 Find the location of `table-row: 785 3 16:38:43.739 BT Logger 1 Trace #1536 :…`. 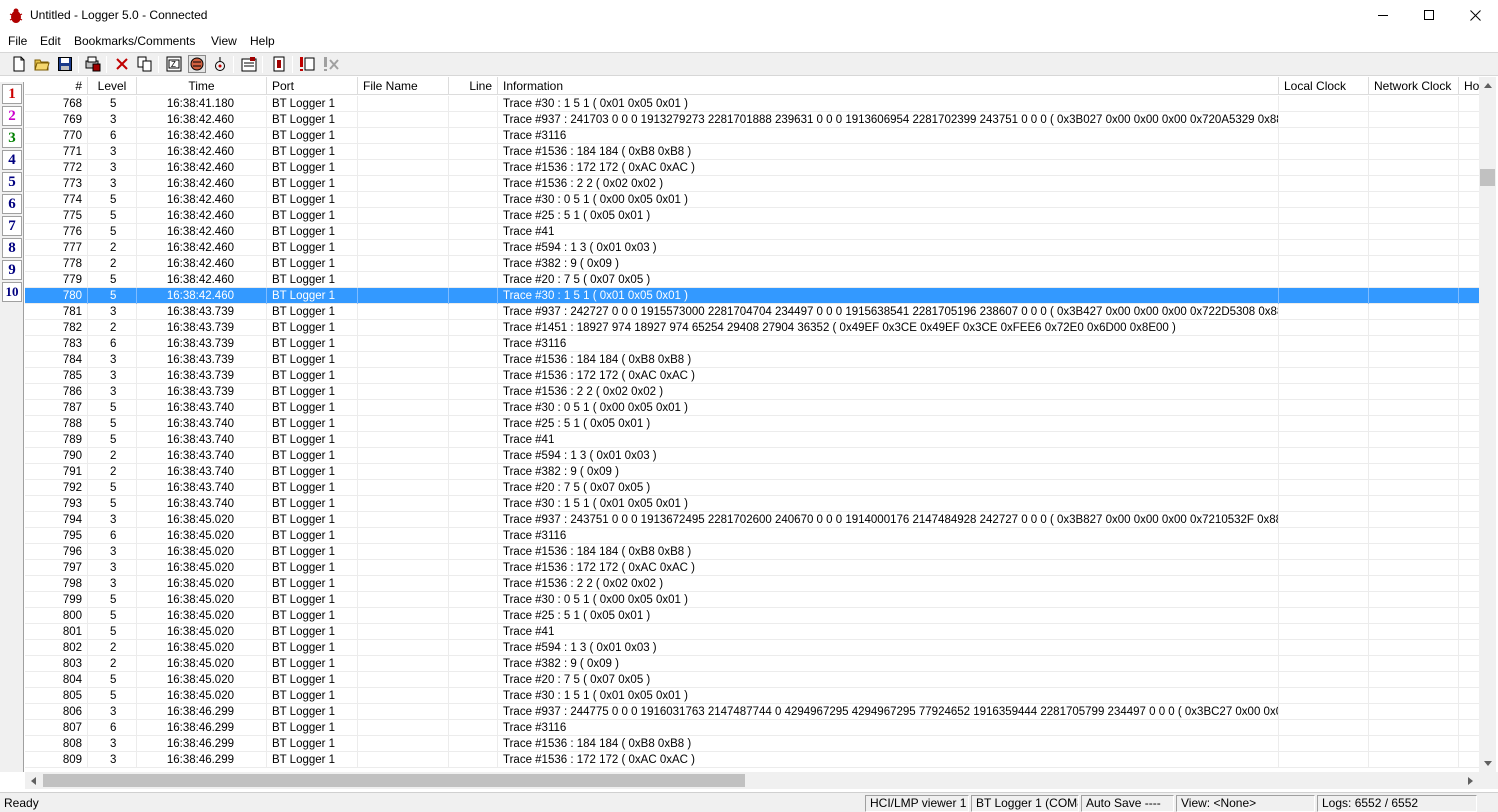

table-row: 785 3 16:38:43.739 BT Logger 1 Trace #1536 :… is located at coordinates (752, 376).